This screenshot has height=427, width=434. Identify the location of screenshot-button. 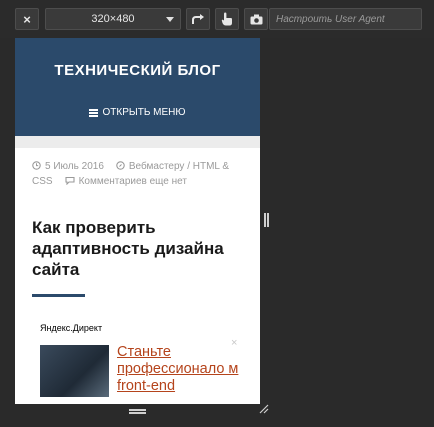
(256, 19).